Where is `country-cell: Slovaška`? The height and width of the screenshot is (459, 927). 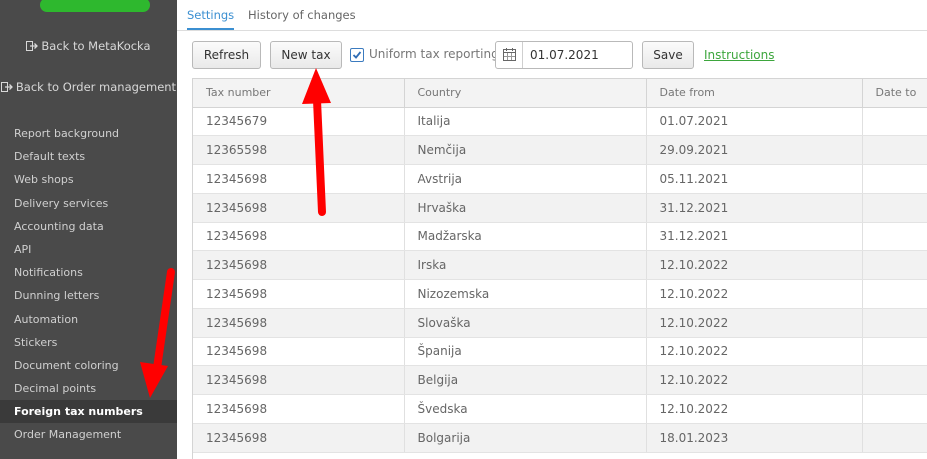
country-cell: Slovaška is located at coordinates (525, 323).